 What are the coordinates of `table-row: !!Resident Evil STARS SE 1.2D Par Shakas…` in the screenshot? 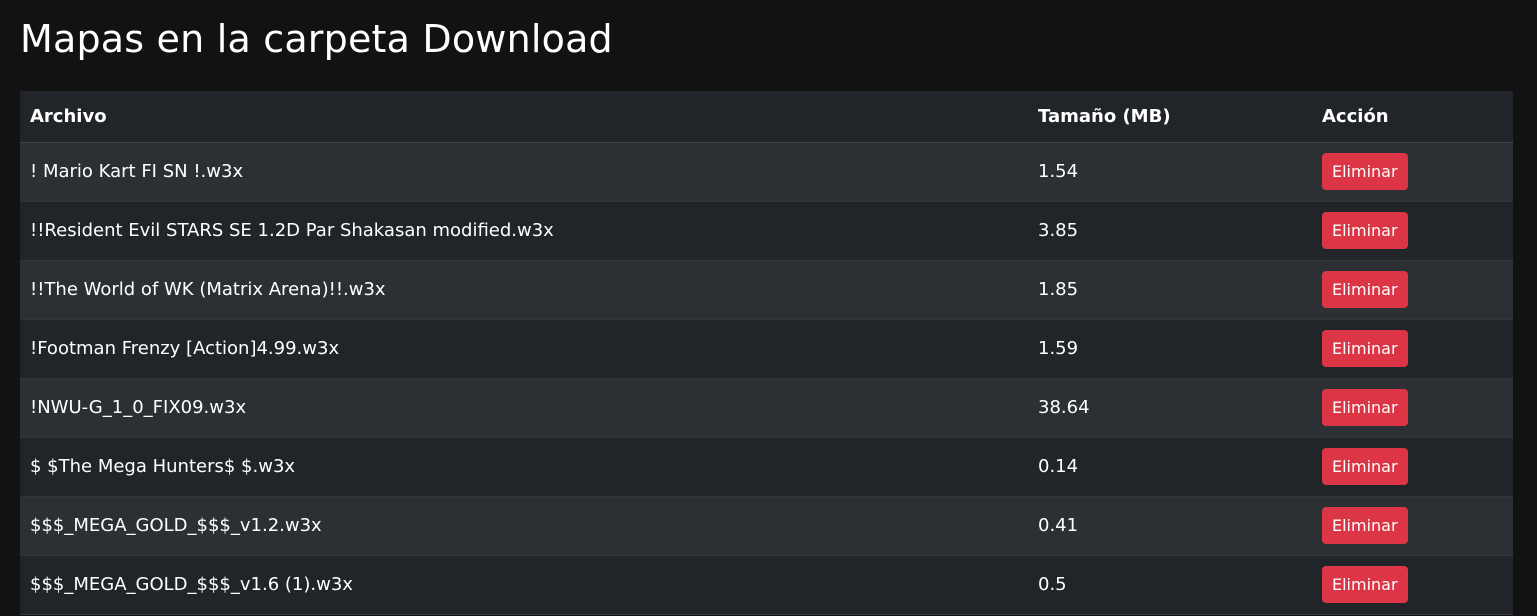 It's located at (766, 231).